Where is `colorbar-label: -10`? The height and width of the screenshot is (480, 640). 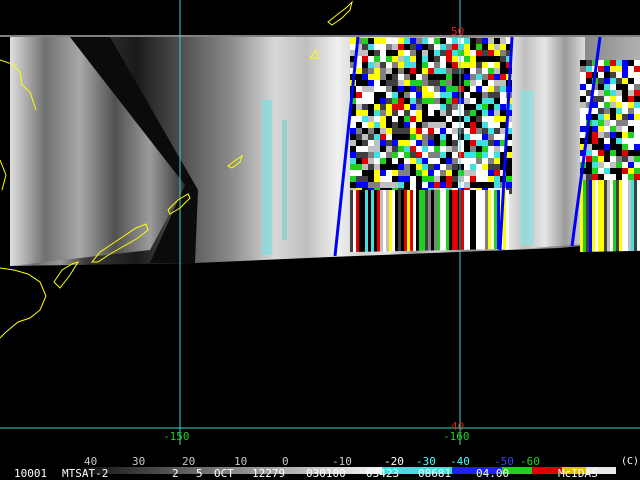 colorbar-label: -10 is located at coordinates (342, 461).